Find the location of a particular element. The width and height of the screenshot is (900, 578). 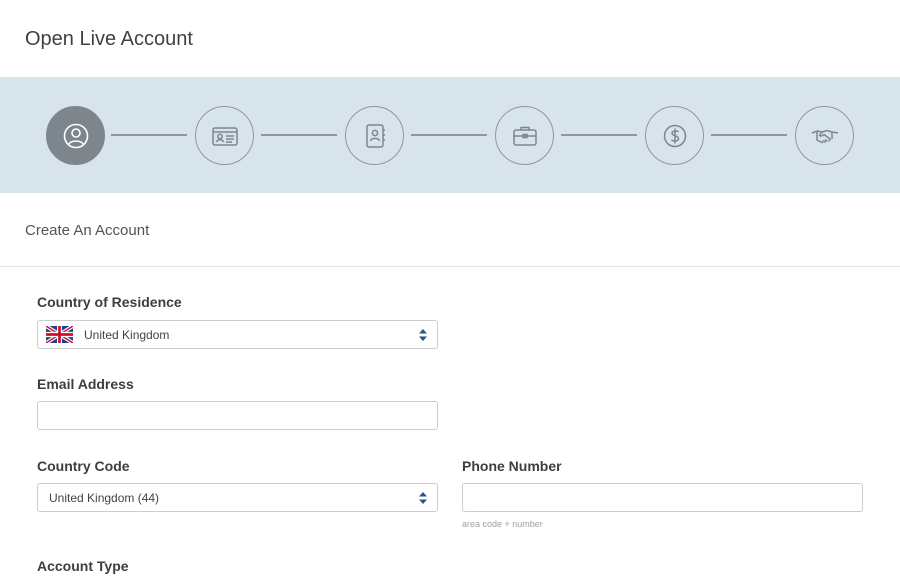

country-code-select: United Kingdom (44) is located at coordinates (237, 497).